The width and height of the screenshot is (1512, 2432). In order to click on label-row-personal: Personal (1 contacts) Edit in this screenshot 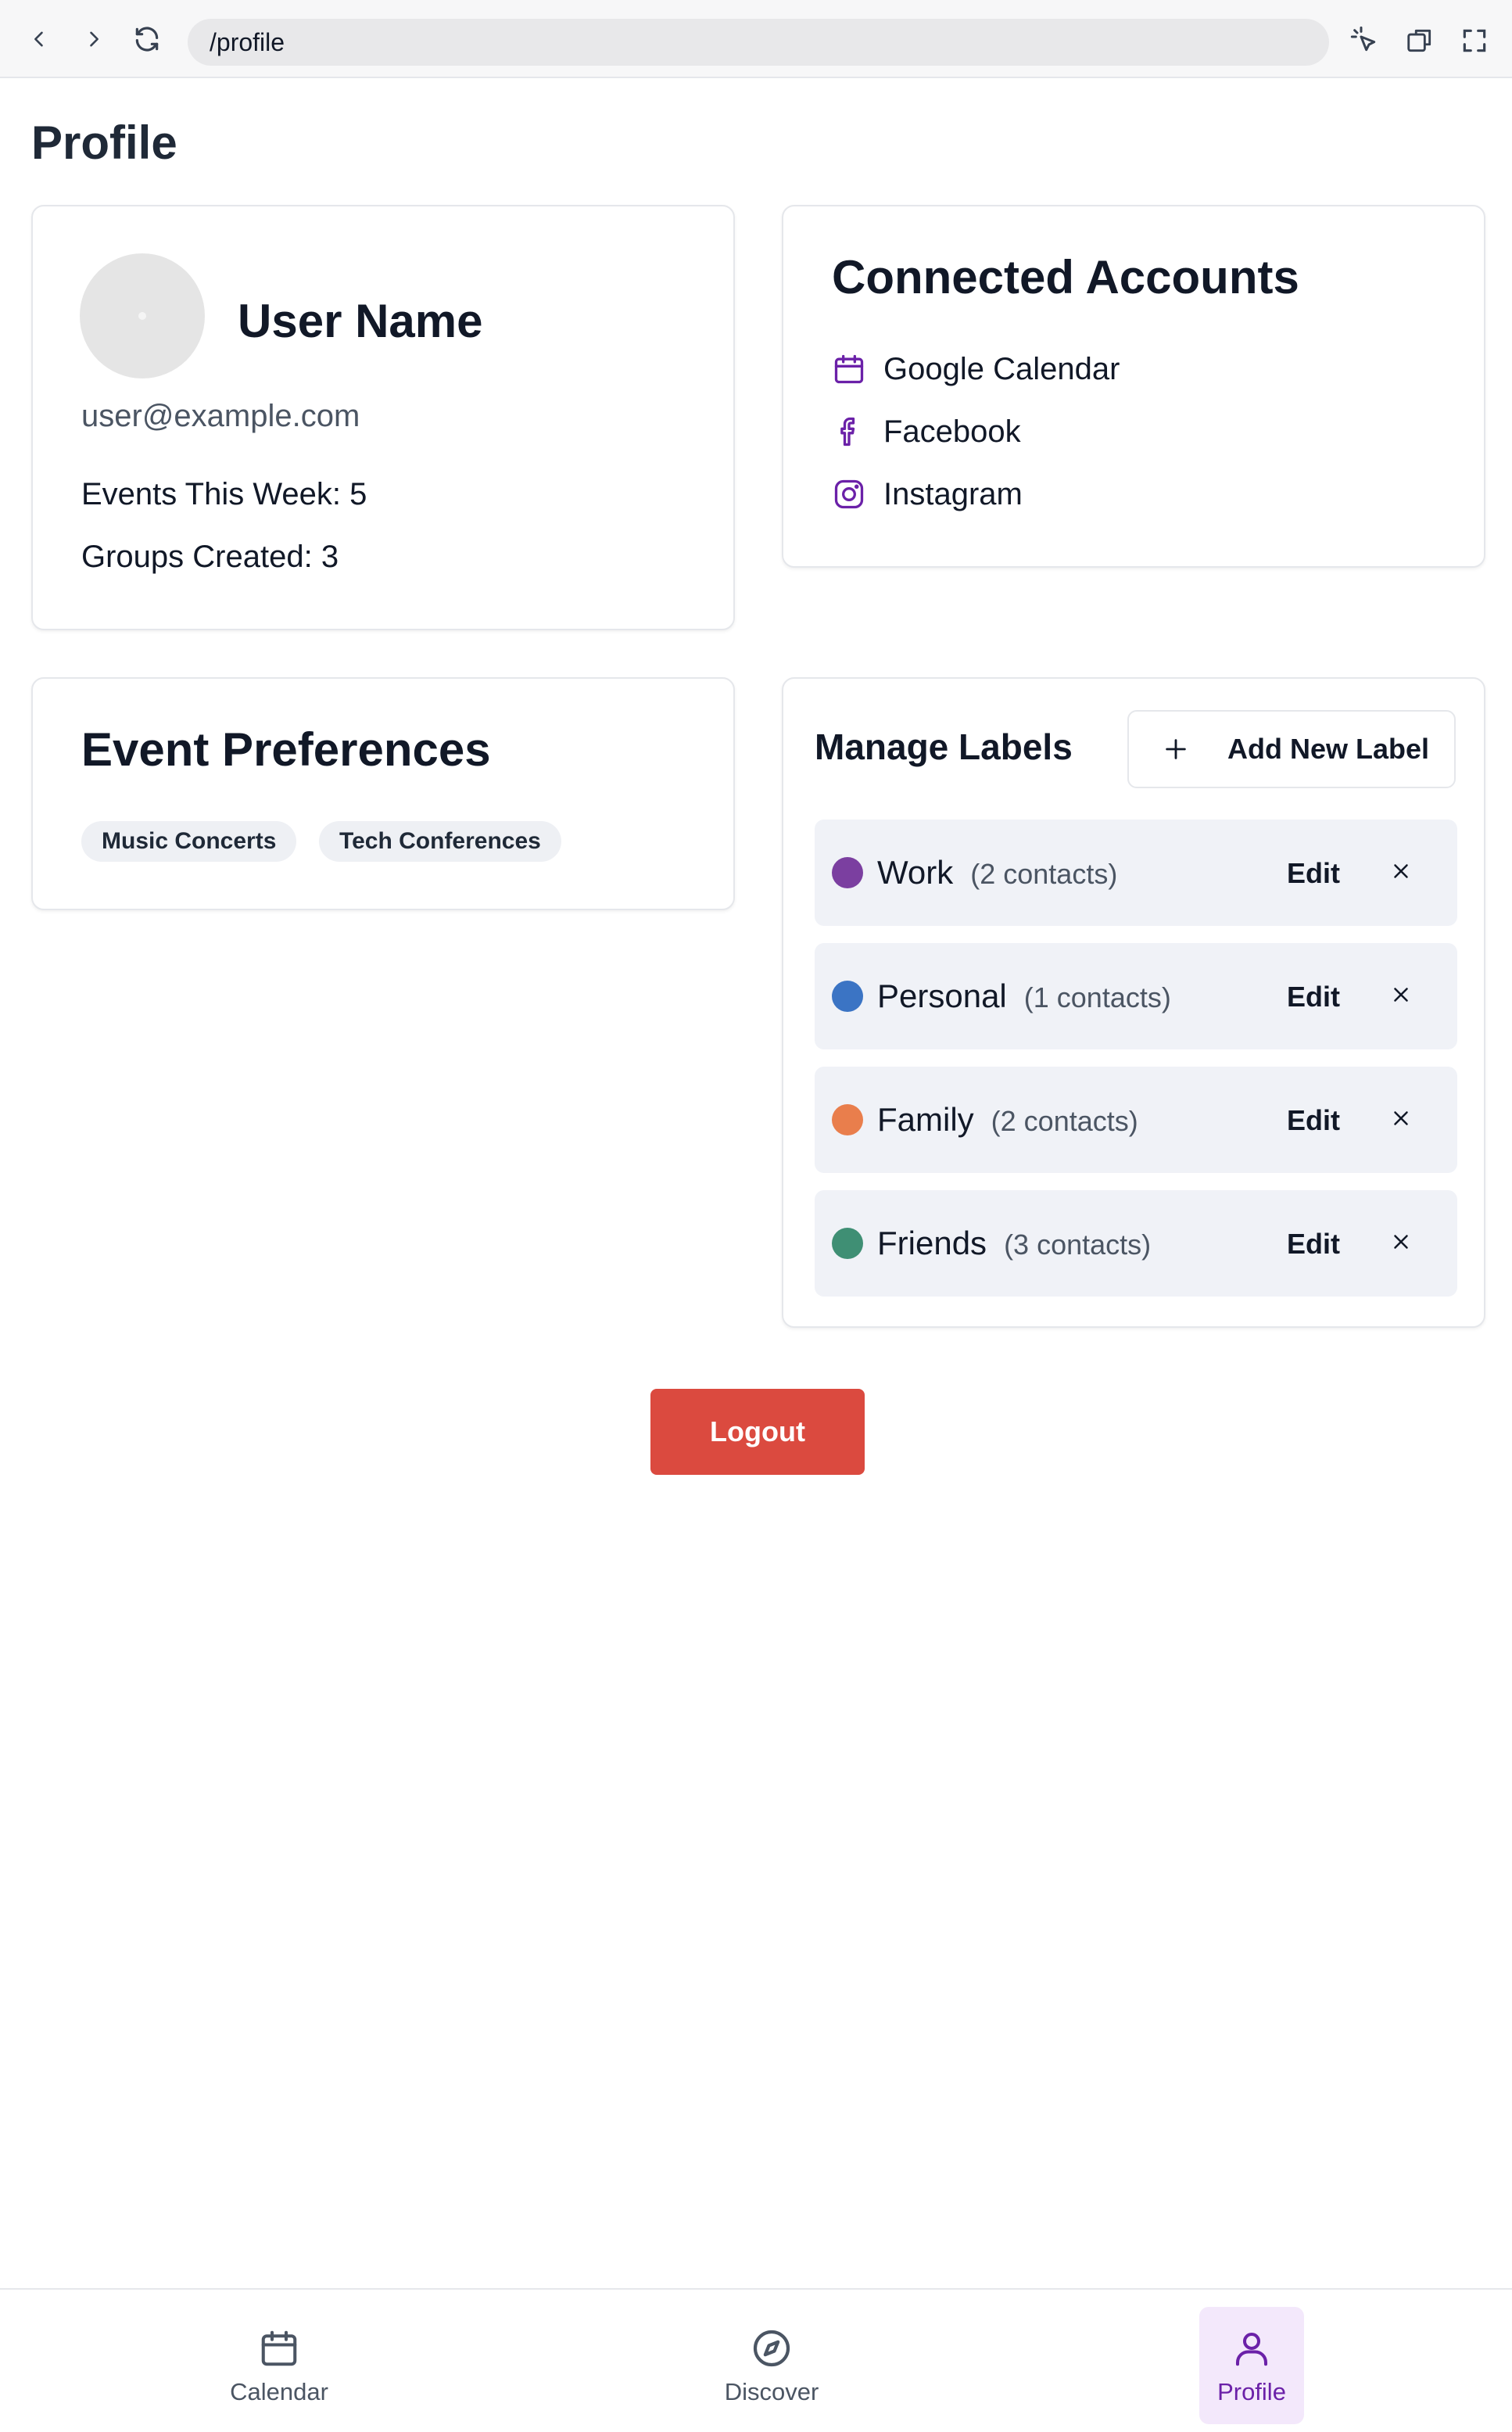, I will do `click(1136, 996)`.